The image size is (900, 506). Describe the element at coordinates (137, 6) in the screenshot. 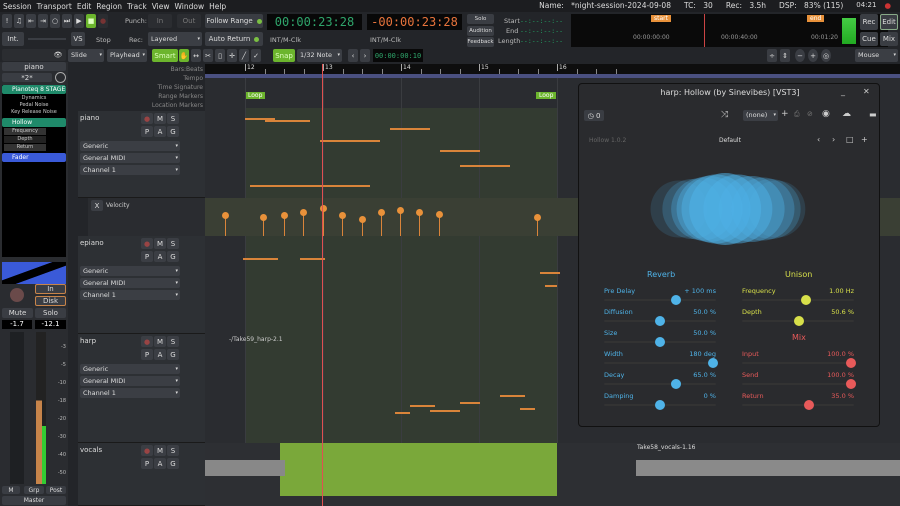

I see `menu-track: Track` at that location.